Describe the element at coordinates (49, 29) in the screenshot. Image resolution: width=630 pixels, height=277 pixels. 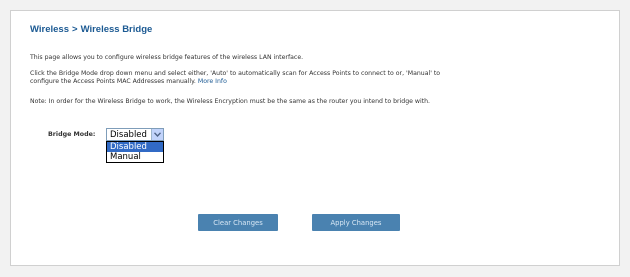
I see `breadcrumb-section: Wireless` at that location.